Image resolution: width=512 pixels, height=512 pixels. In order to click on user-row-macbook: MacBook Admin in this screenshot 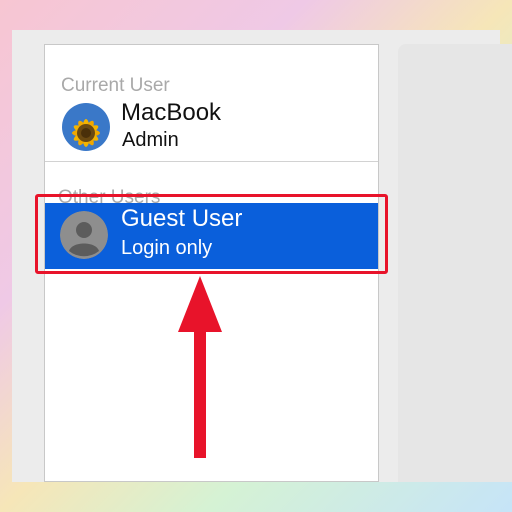, I will do `click(211, 126)`.